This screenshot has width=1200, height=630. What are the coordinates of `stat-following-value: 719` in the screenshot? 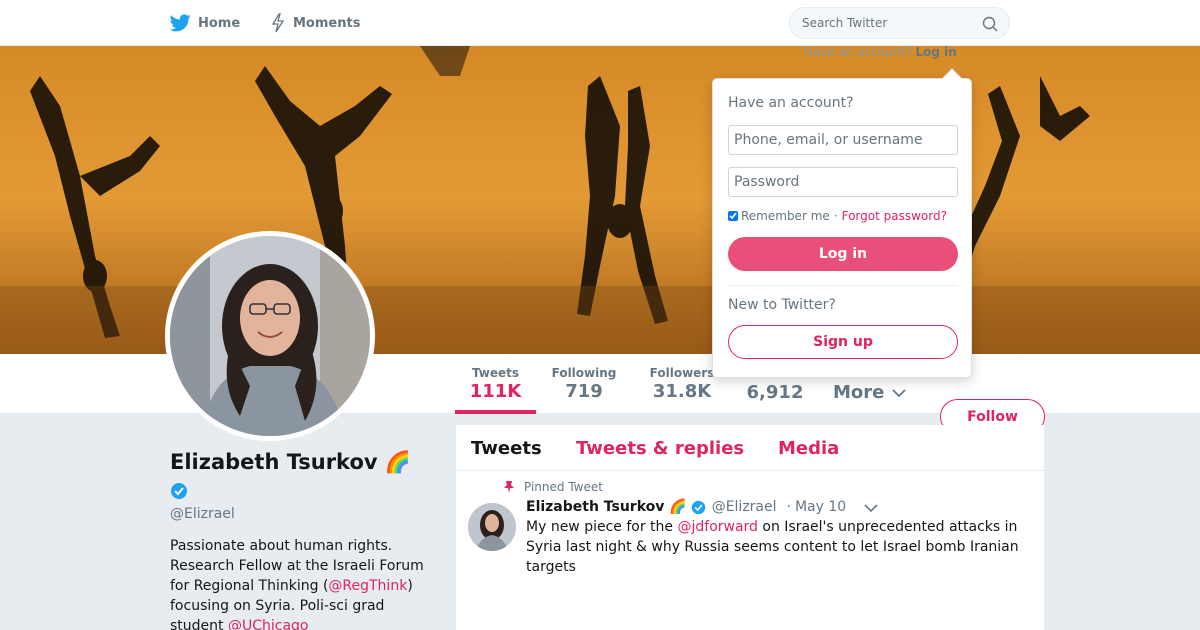 It's located at (584, 391).